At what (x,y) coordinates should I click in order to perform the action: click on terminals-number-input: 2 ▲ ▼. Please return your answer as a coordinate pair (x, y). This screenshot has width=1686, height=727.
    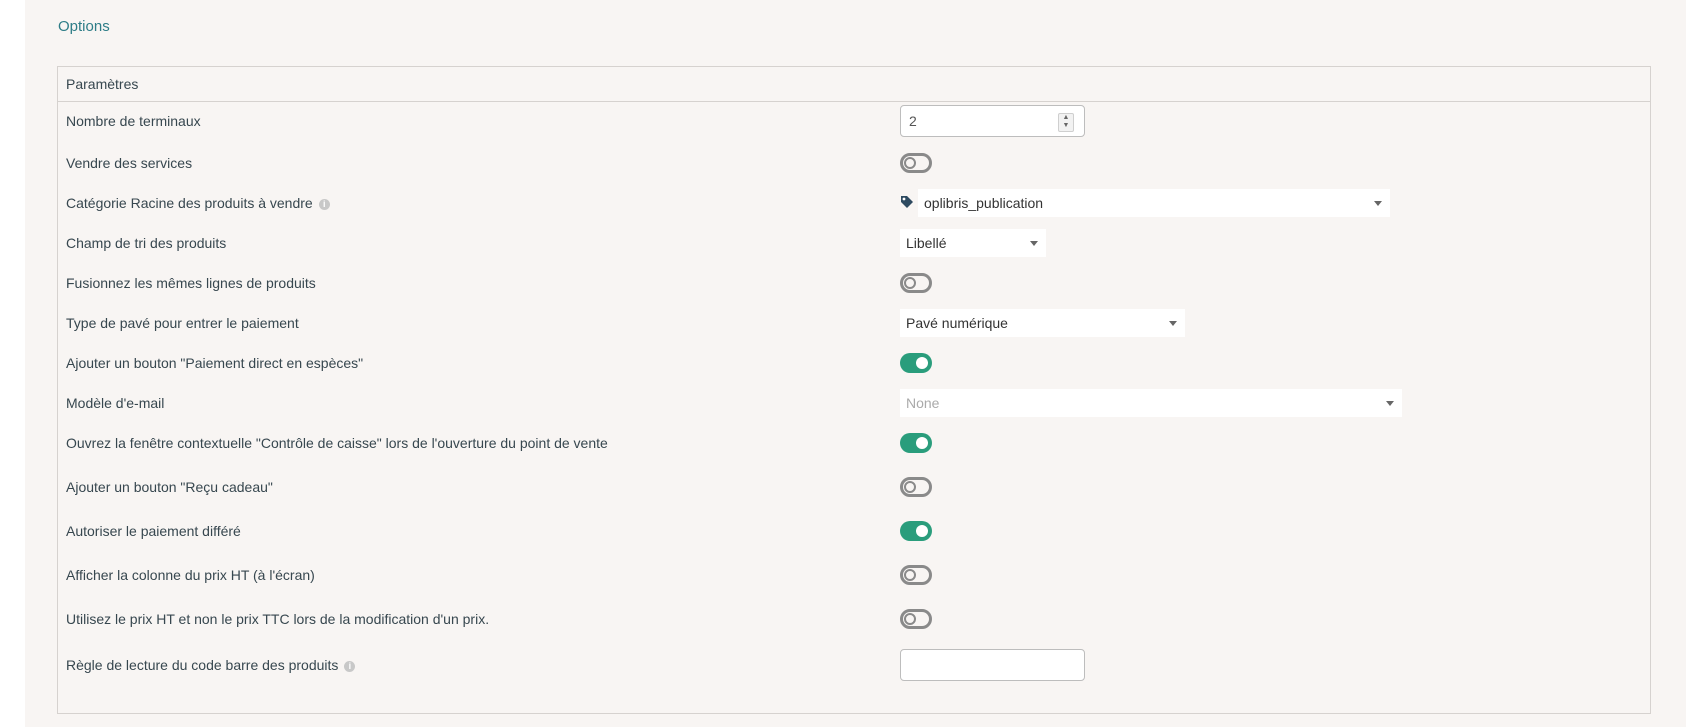
    Looking at the image, I should click on (992, 121).